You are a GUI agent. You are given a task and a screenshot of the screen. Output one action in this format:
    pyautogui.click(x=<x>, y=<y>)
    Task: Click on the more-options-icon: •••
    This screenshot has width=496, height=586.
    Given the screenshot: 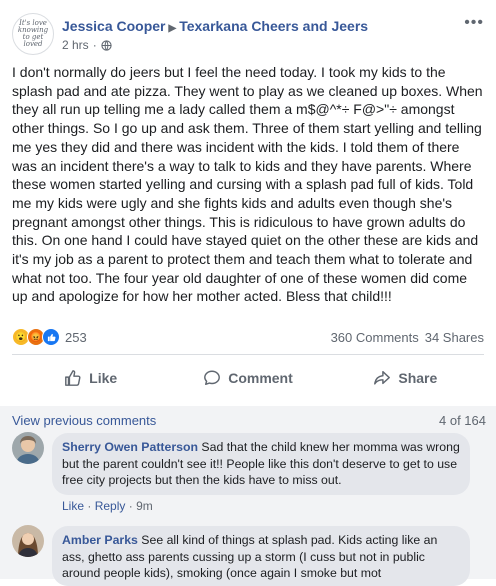 What is the action you would take?
    pyautogui.click(x=474, y=23)
    